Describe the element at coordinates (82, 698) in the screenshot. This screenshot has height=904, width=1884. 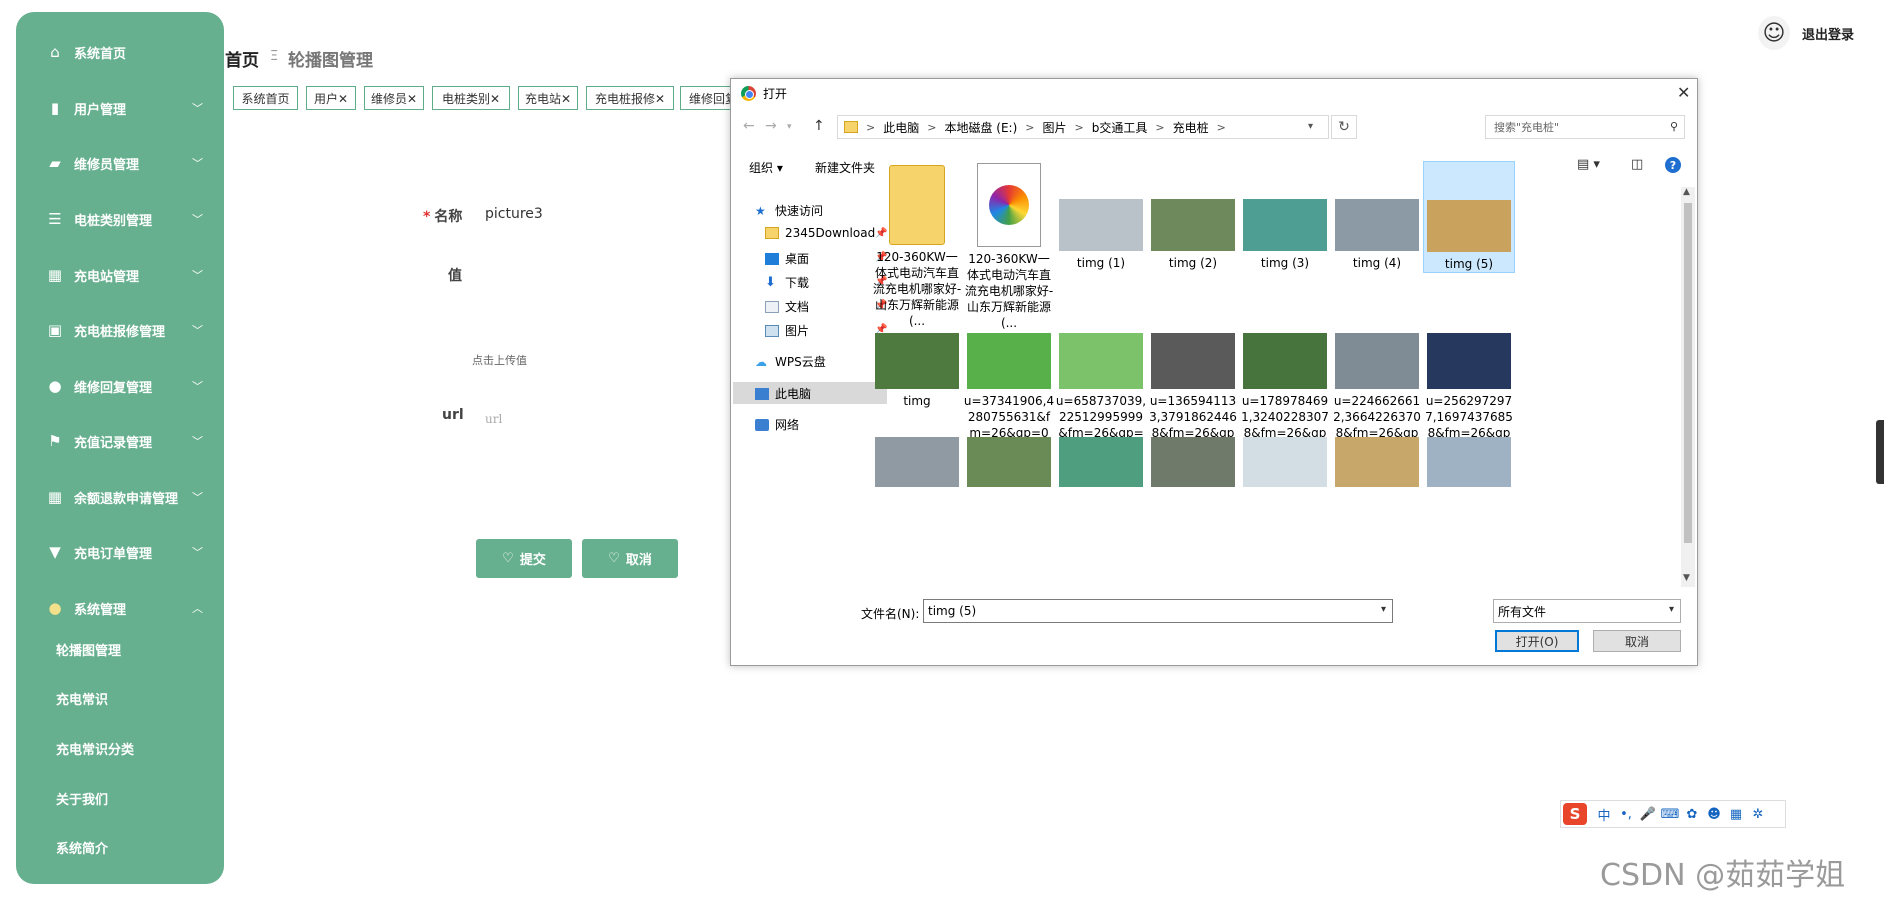
I see `sub-item-charging-tips: 充电常识` at that location.